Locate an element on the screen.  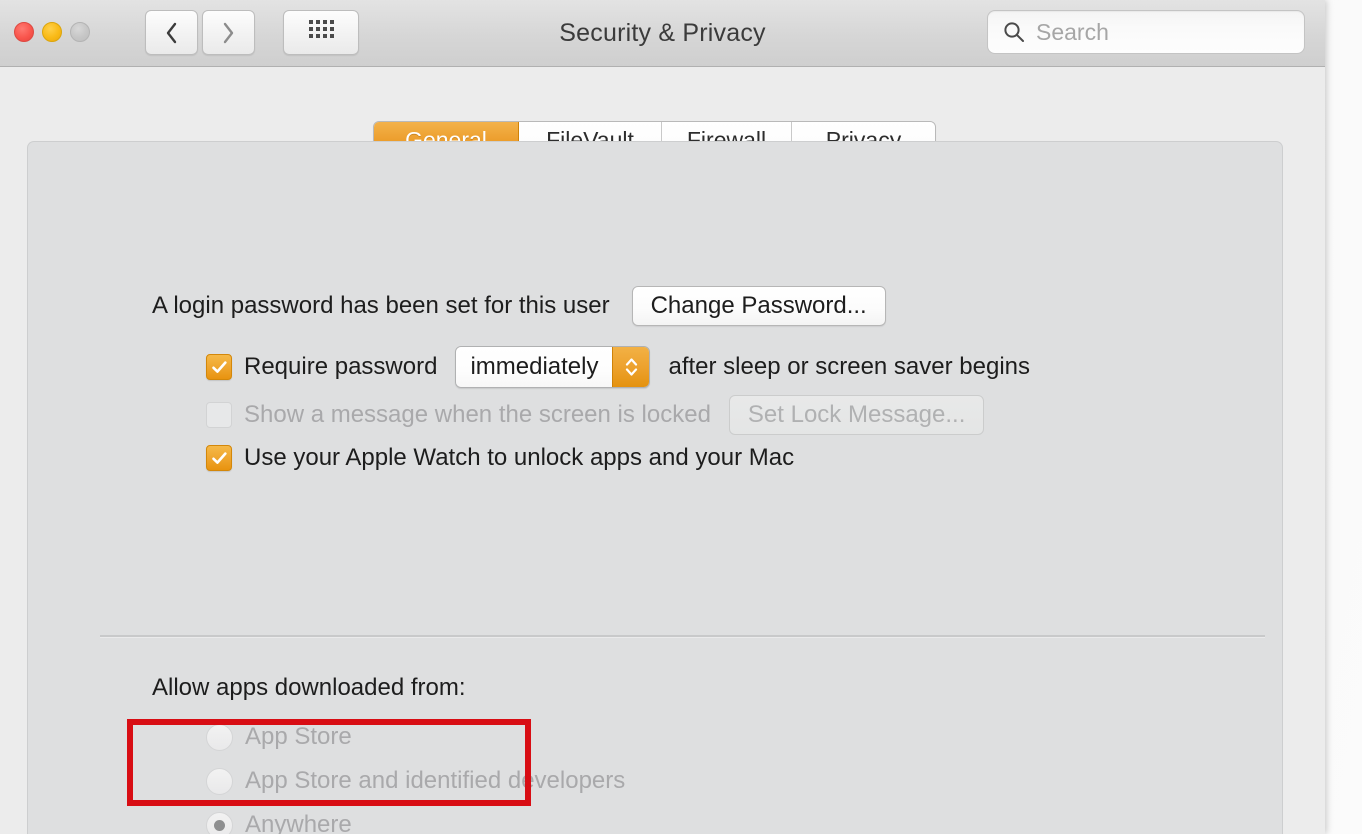
allow-apps-option-identified-developers: App Store and identified developers is located at coordinates (415, 781).